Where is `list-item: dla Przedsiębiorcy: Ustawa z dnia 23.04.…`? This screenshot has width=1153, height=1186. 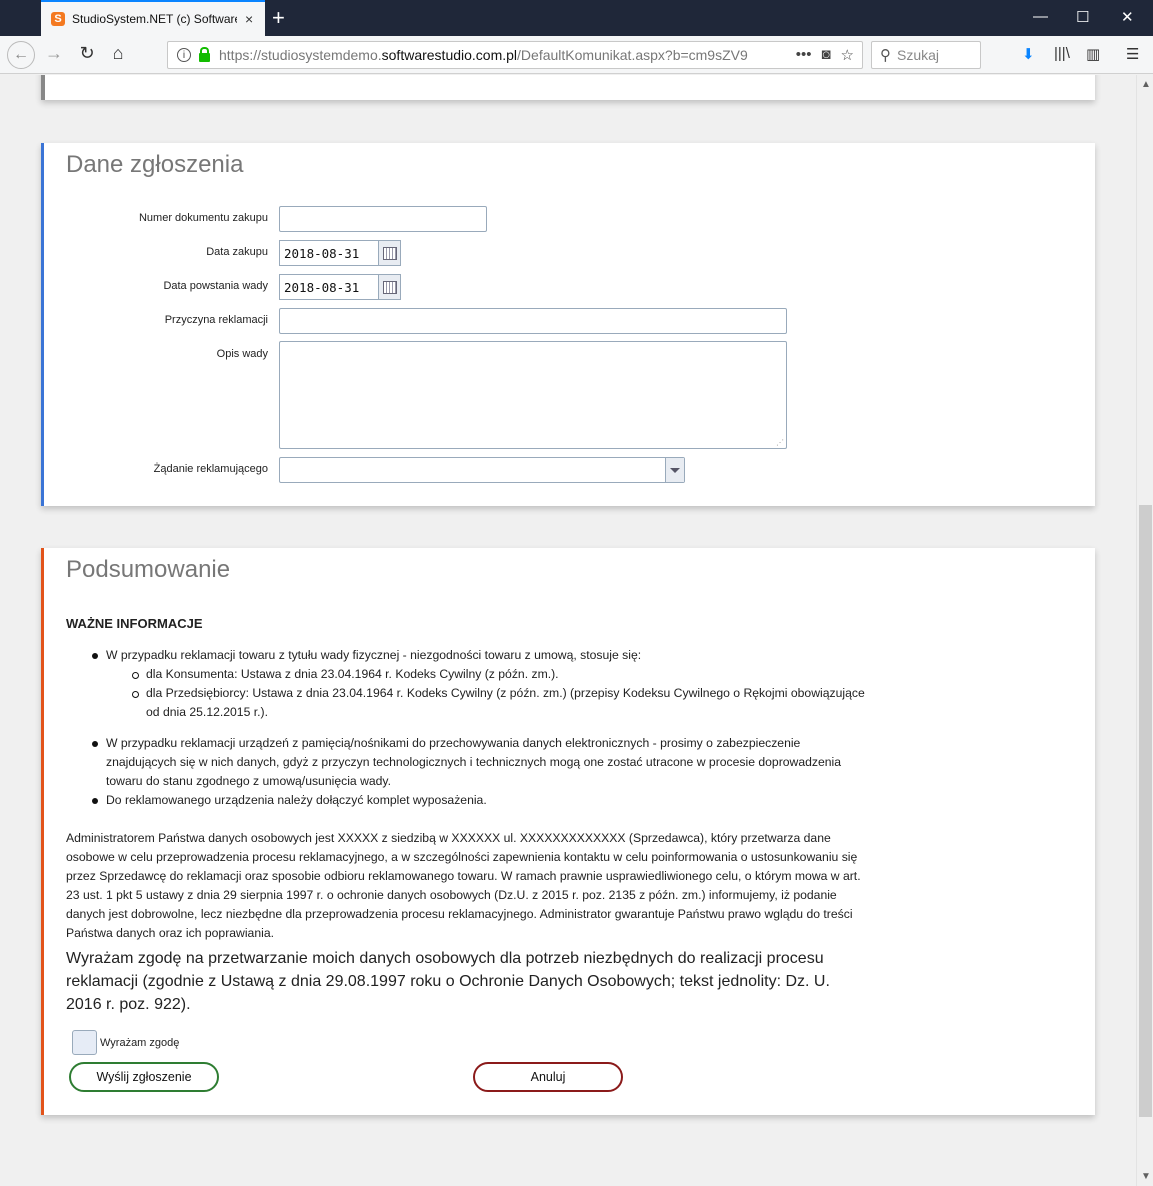 list-item: dla Przedsiębiorcy: Ustawa z dnia 23.04.… is located at coordinates (499, 703).